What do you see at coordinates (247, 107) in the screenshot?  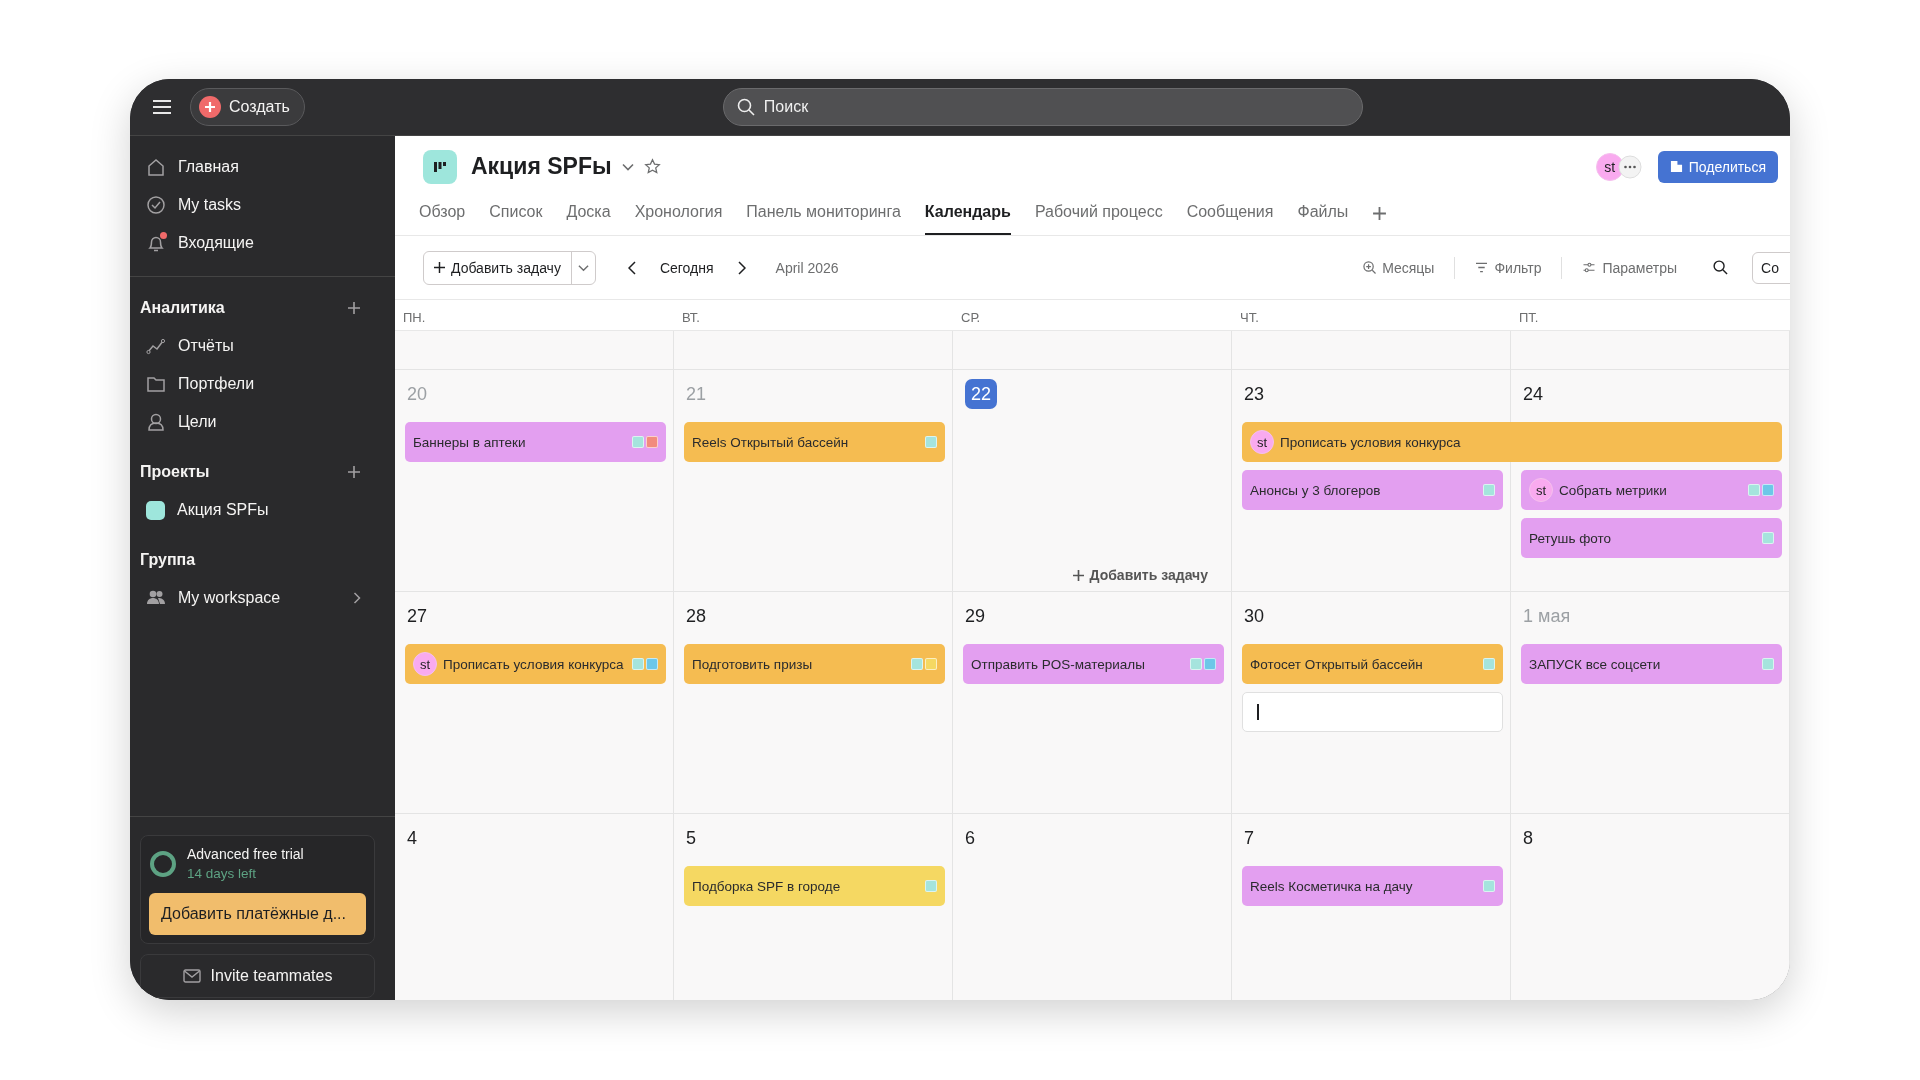 I see `create-button: Создать` at bounding box center [247, 107].